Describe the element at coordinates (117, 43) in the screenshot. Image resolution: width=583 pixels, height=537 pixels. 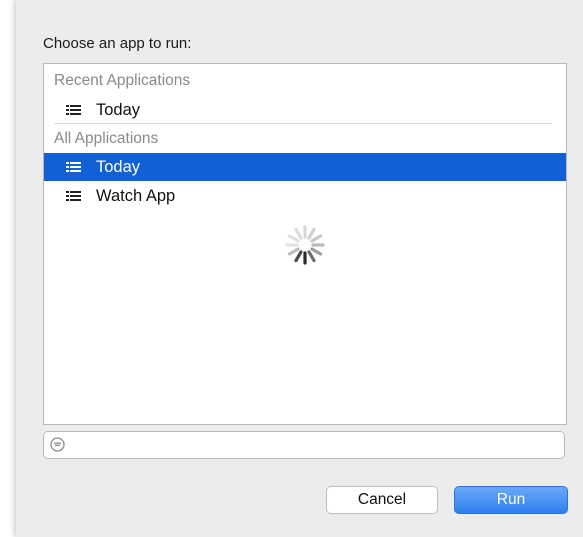
I see `dialog-prompt: Choose an app to run:` at that location.